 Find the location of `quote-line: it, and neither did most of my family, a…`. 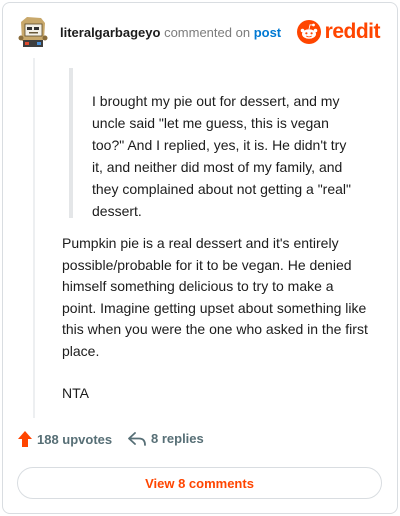

quote-line: it, and neither did most of my family, a… is located at coordinates (217, 167).